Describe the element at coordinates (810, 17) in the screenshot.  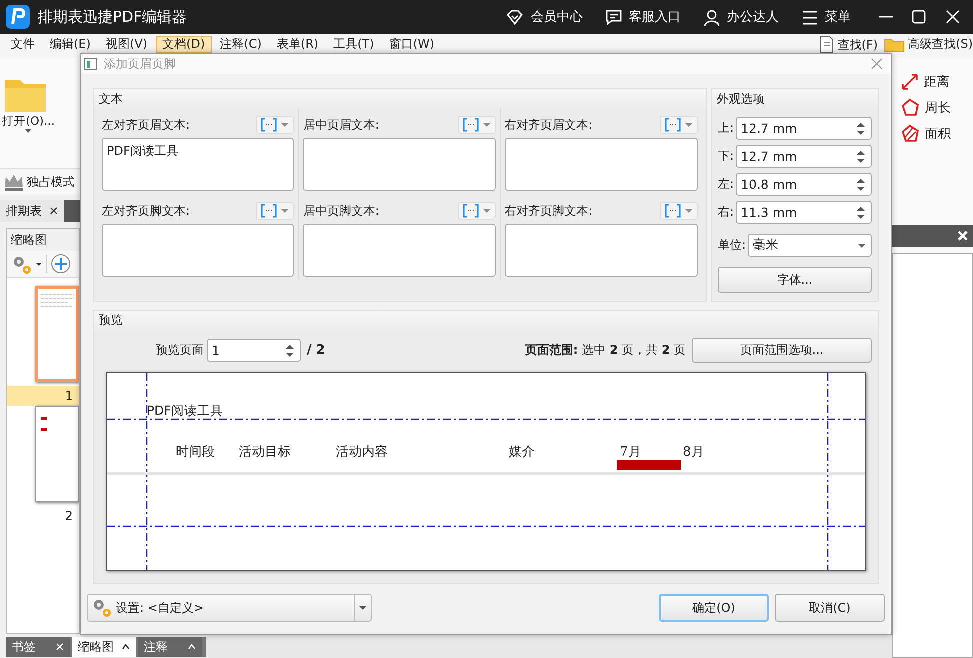
I see `menu-icon` at that location.